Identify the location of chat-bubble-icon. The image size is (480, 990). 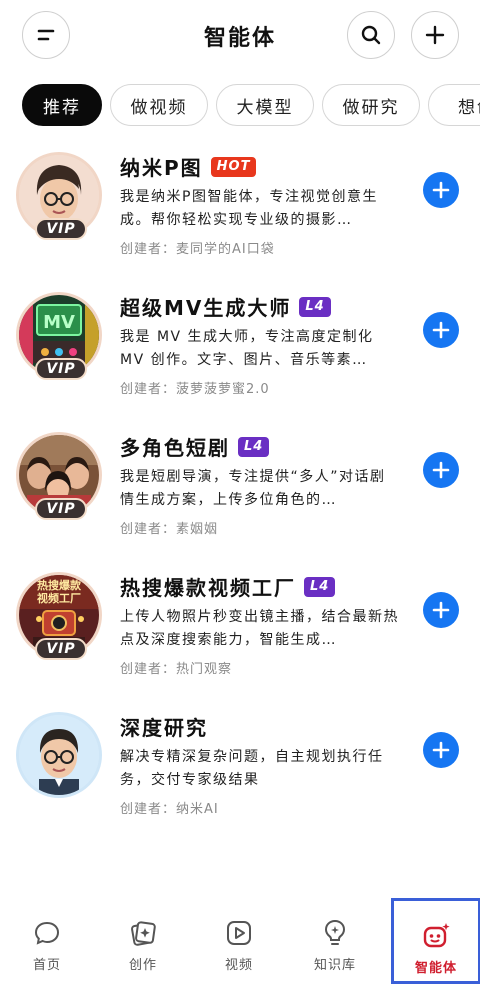
(47, 933).